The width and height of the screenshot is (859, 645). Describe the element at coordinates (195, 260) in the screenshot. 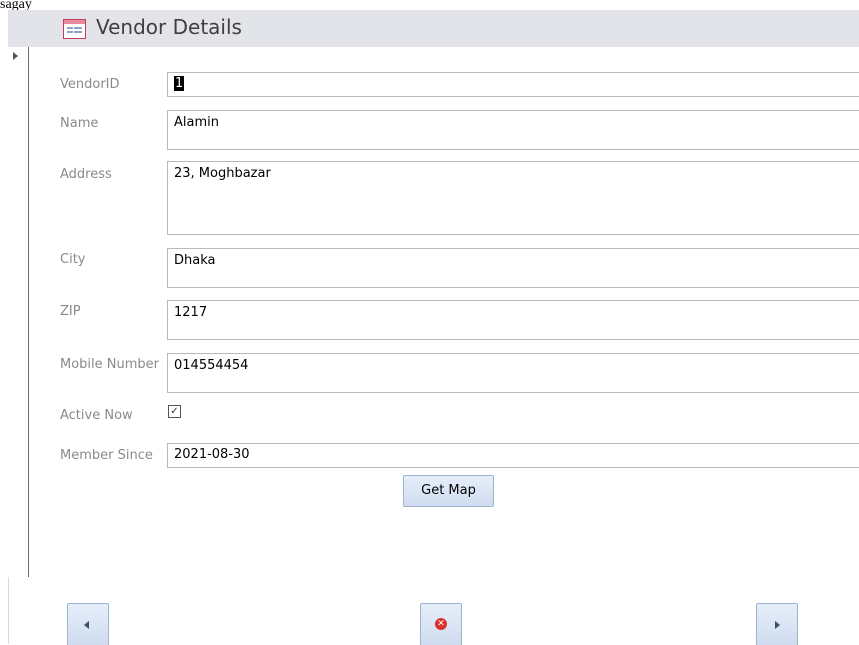

I see `city-value: Dhaka` at that location.